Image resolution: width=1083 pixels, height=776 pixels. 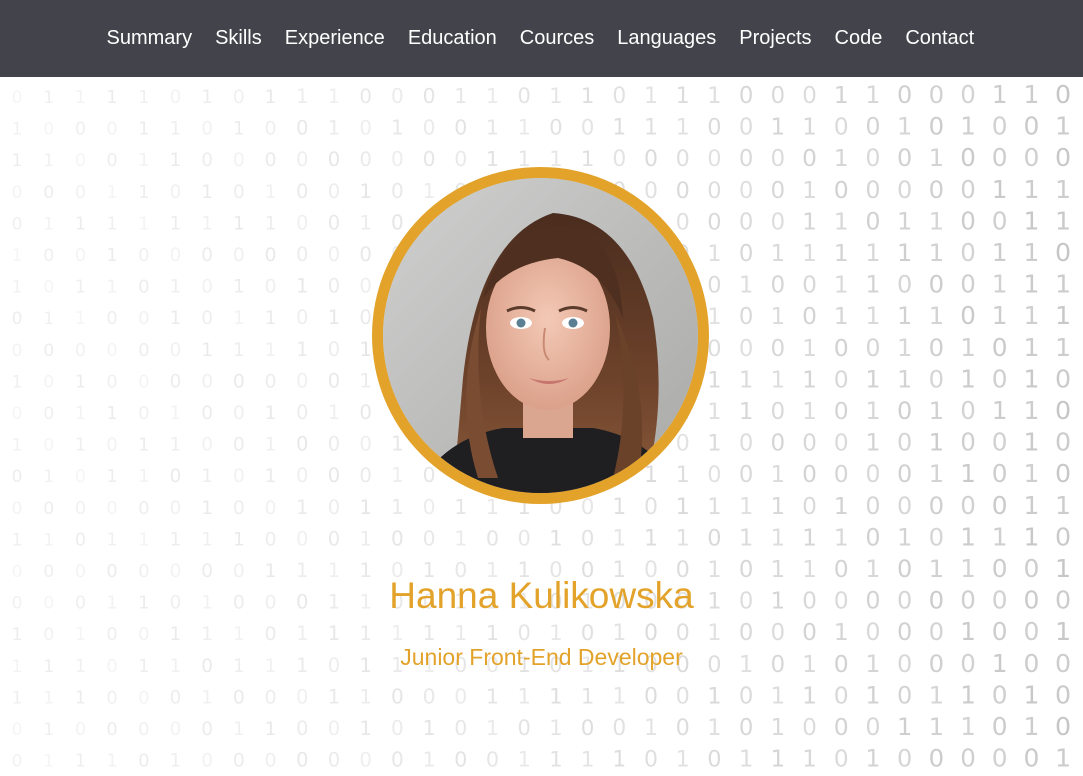 I want to click on profile-photo-frame, so click(x=540, y=335).